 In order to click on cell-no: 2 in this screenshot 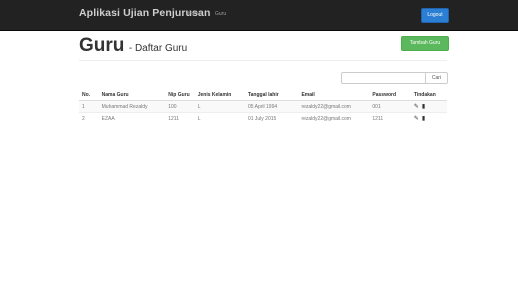, I will do `click(89, 118)`.